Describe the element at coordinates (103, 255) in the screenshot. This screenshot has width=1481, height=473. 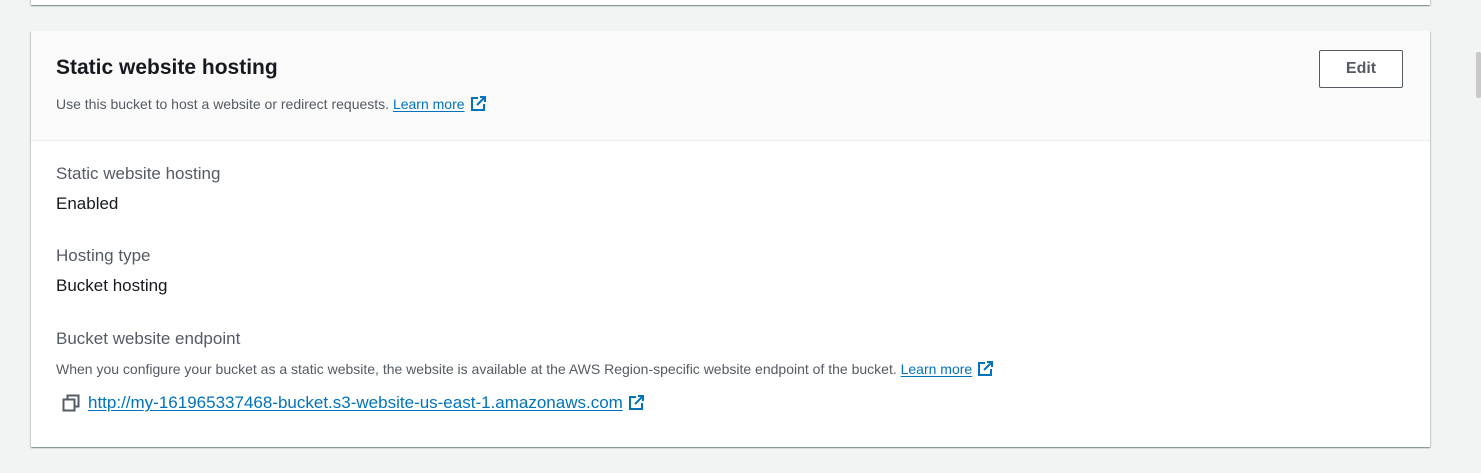
I see `hosting-type-label: Hosting type` at that location.